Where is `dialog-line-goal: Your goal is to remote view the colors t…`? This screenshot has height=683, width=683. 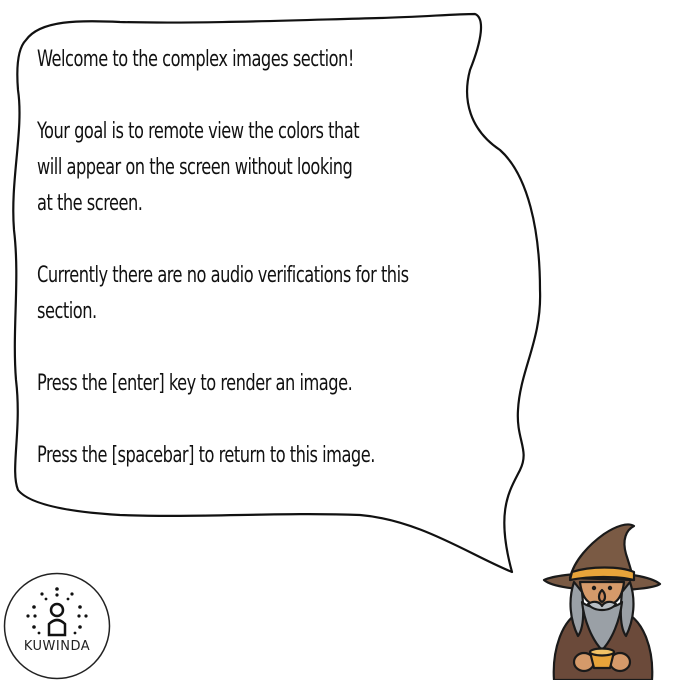
dialog-line-goal: Your goal is to remote view the colors t… is located at coordinates (198, 167).